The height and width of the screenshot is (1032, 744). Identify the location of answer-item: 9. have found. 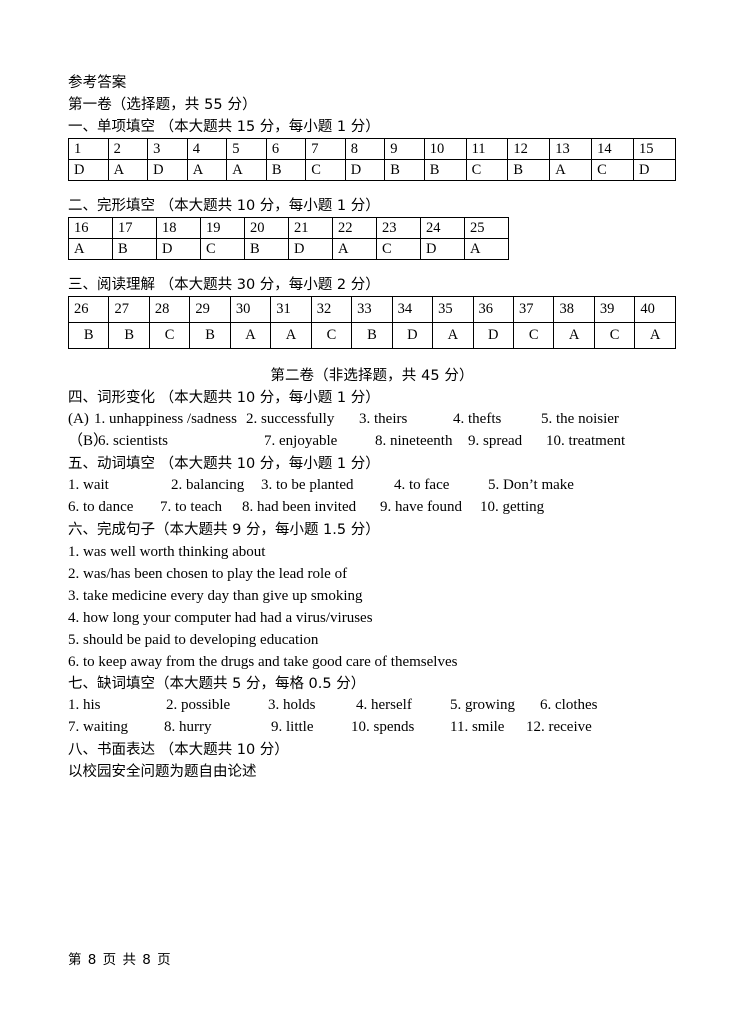
(421, 507).